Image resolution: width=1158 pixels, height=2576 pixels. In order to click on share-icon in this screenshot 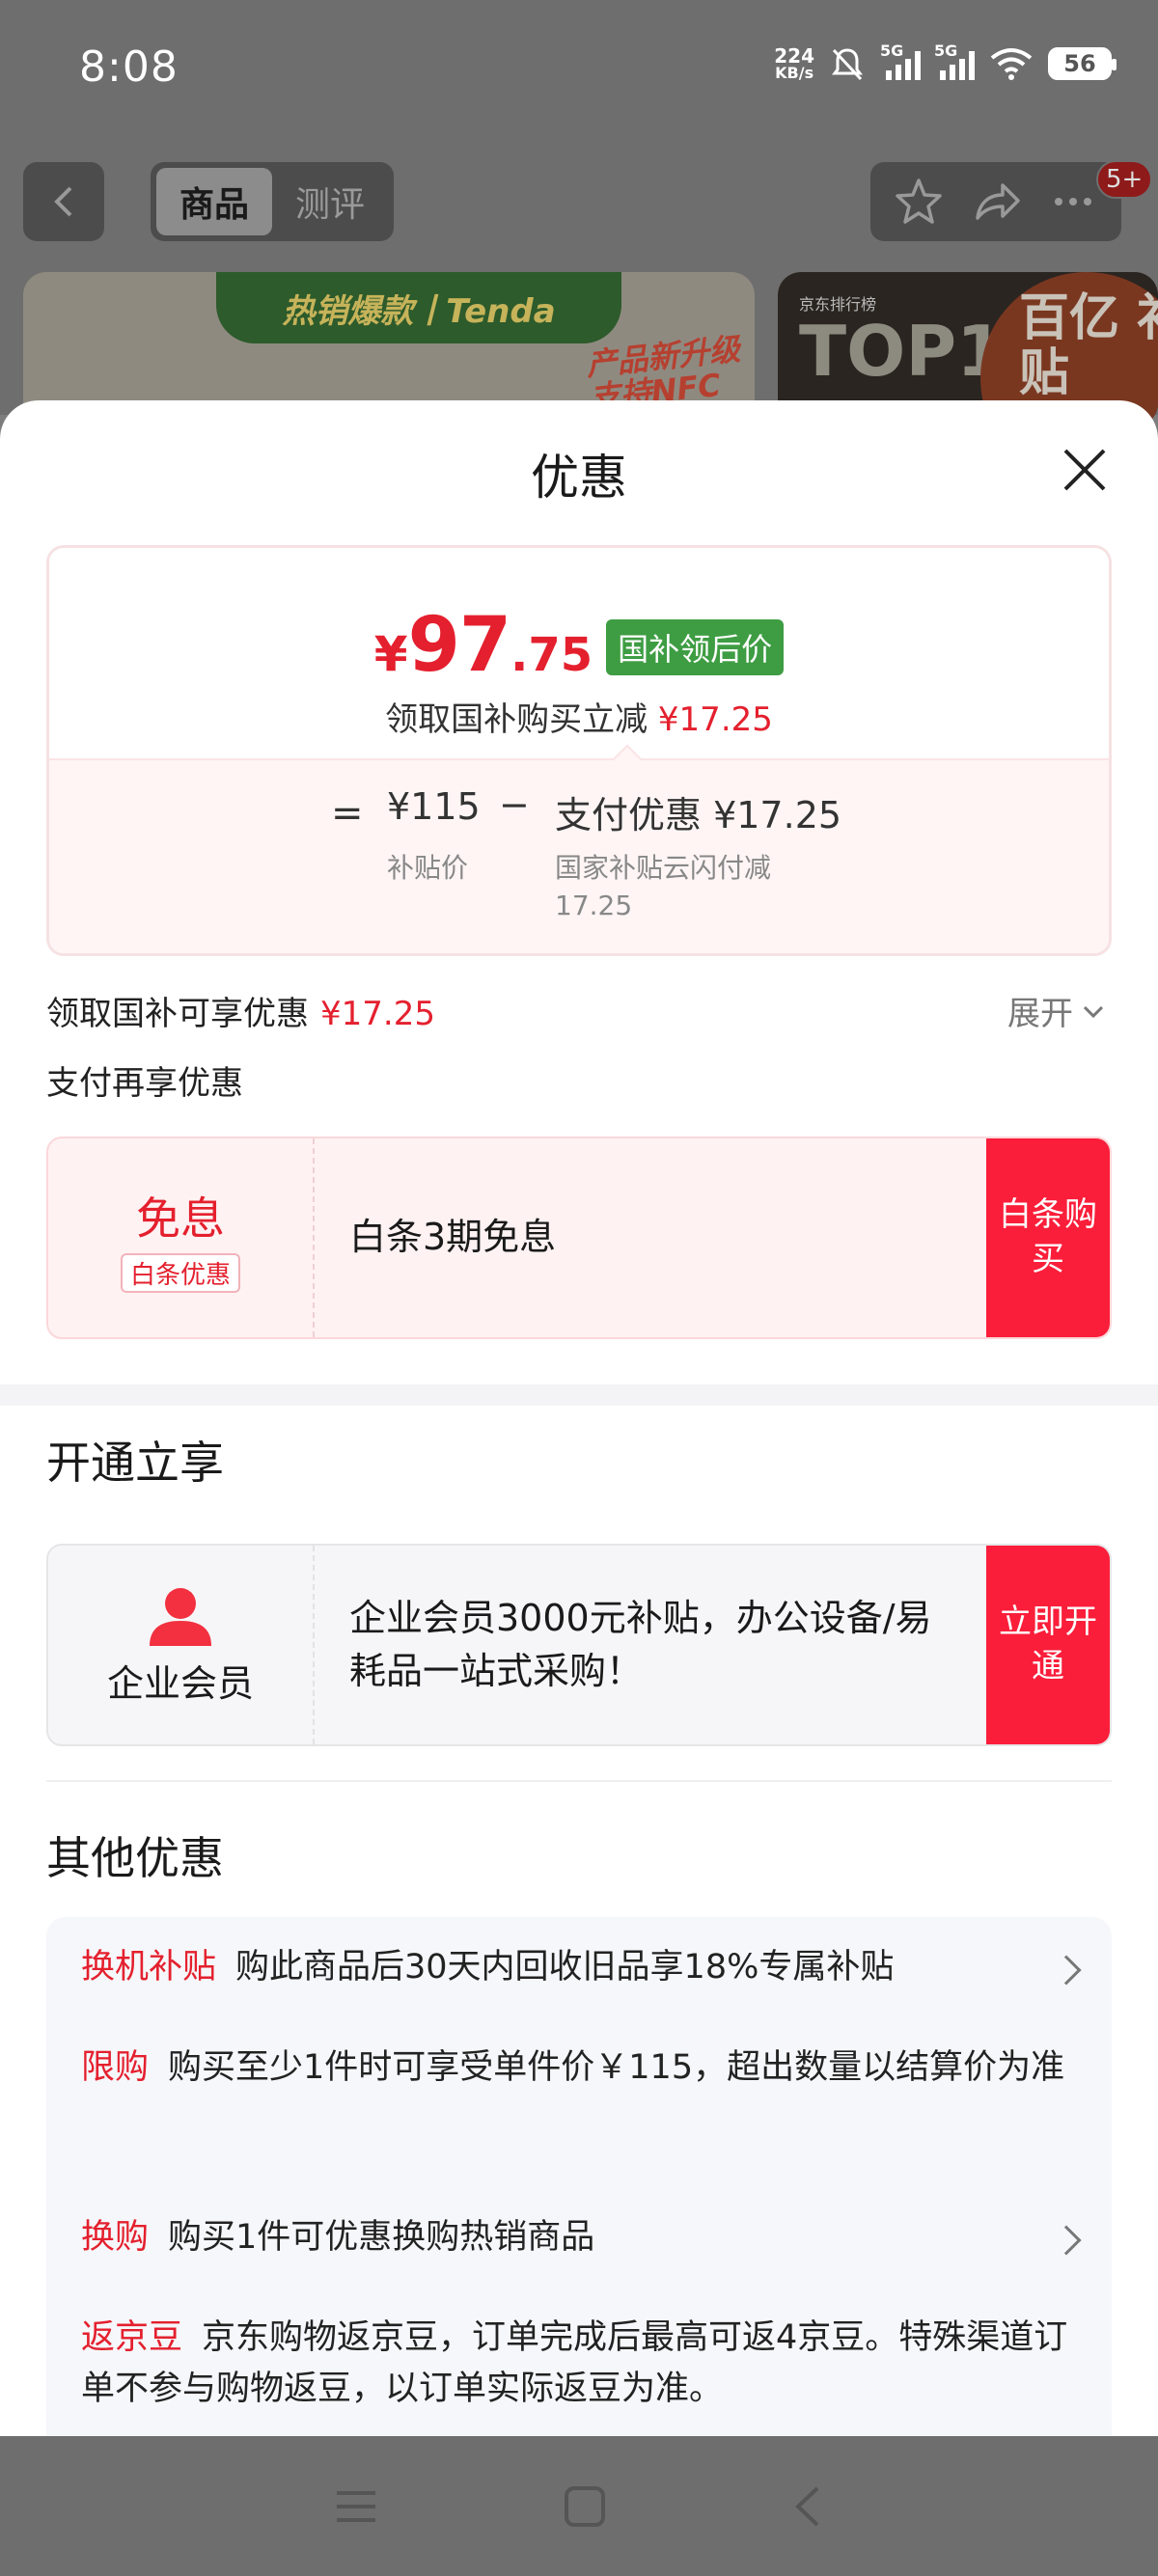, I will do `click(996, 202)`.